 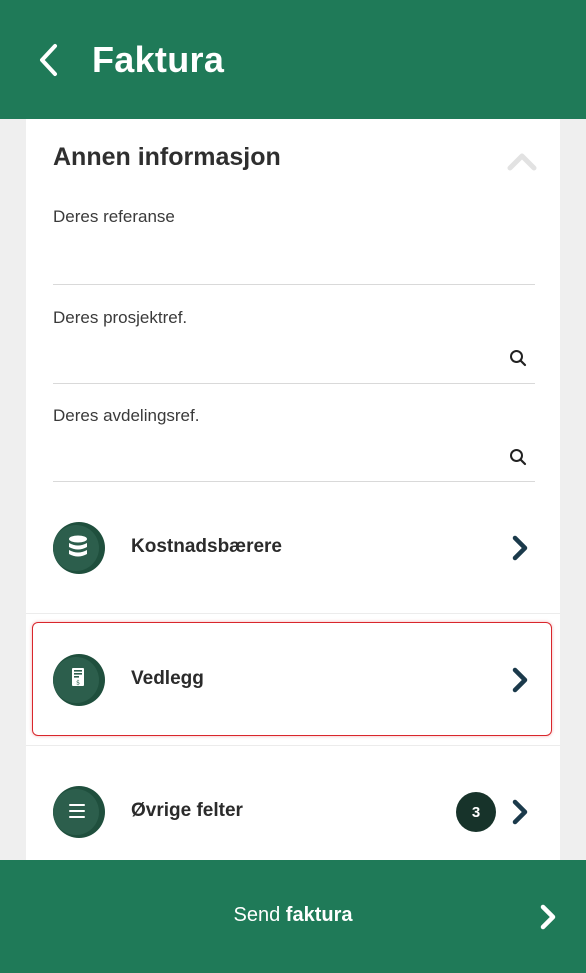 What do you see at coordinates (476, 812) in the screenshot?
I see `count-badge: 3` at bounding box center [476, 812].